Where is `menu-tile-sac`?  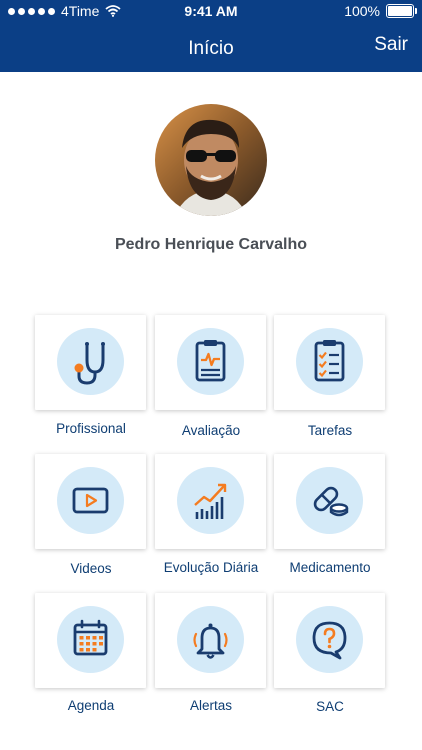 menu-tile-sac is located at coordinates (329, 640).